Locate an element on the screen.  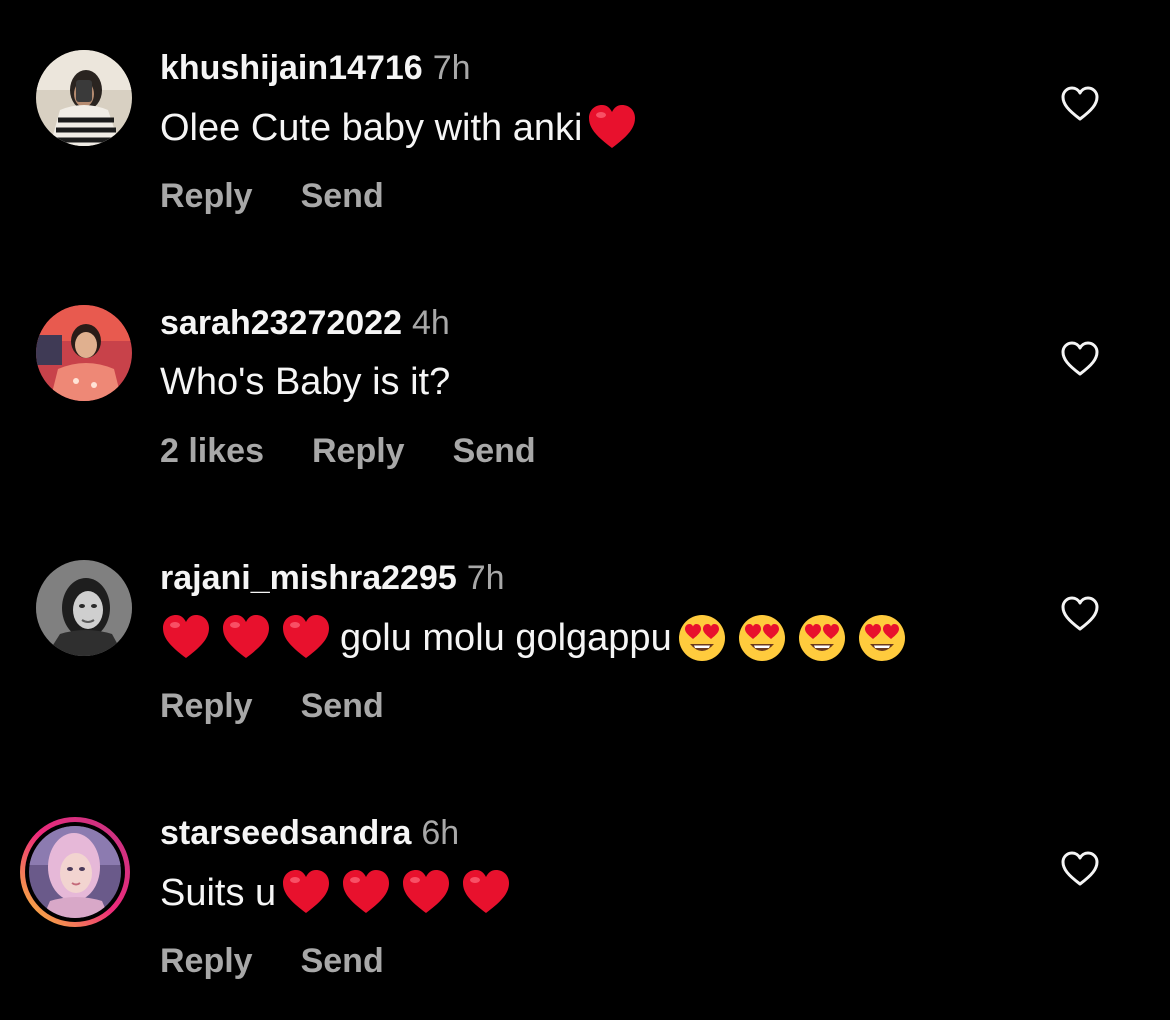
username: starseedsandra is located at coordinates (285, 833).